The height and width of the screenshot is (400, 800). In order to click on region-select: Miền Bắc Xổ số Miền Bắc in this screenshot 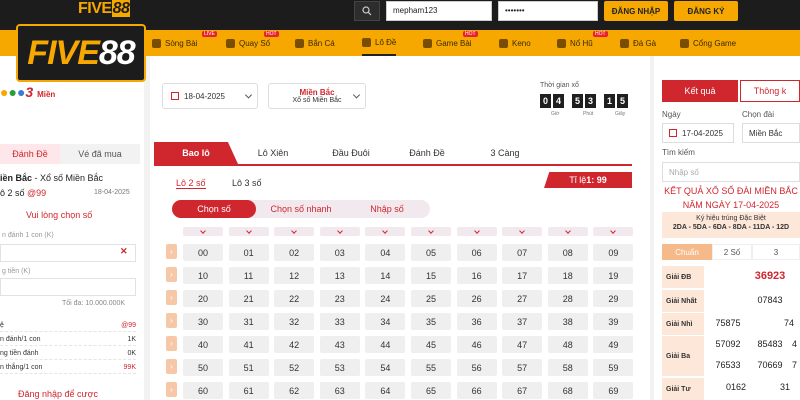, I will do `click(317, 96)`.